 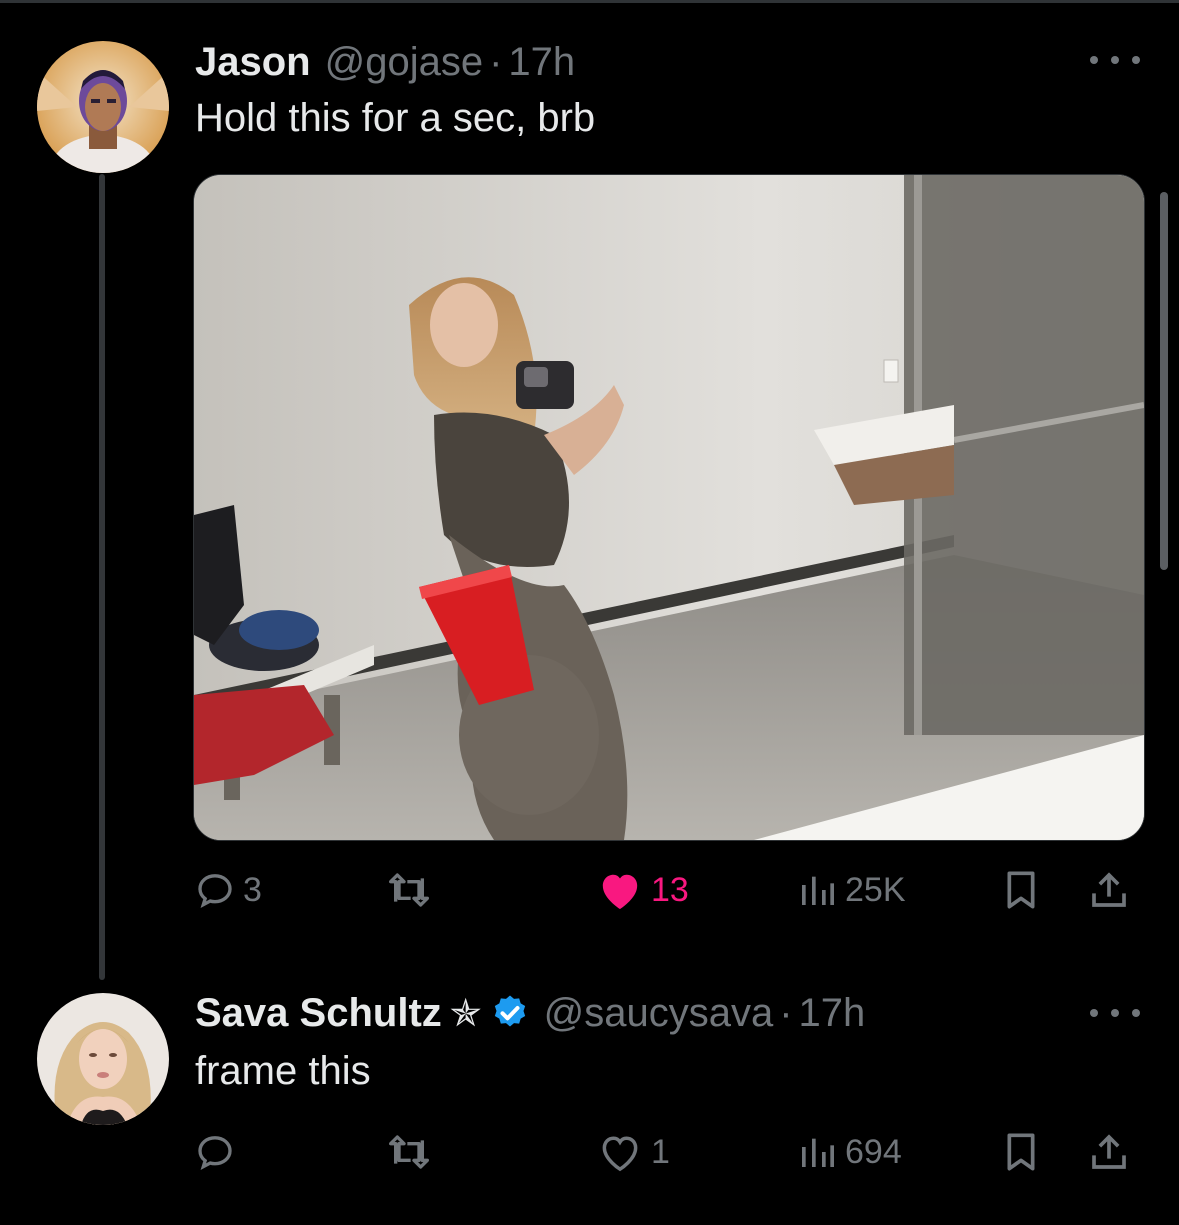 I want to click on like-count: 1, so click(x=660, y=1151).